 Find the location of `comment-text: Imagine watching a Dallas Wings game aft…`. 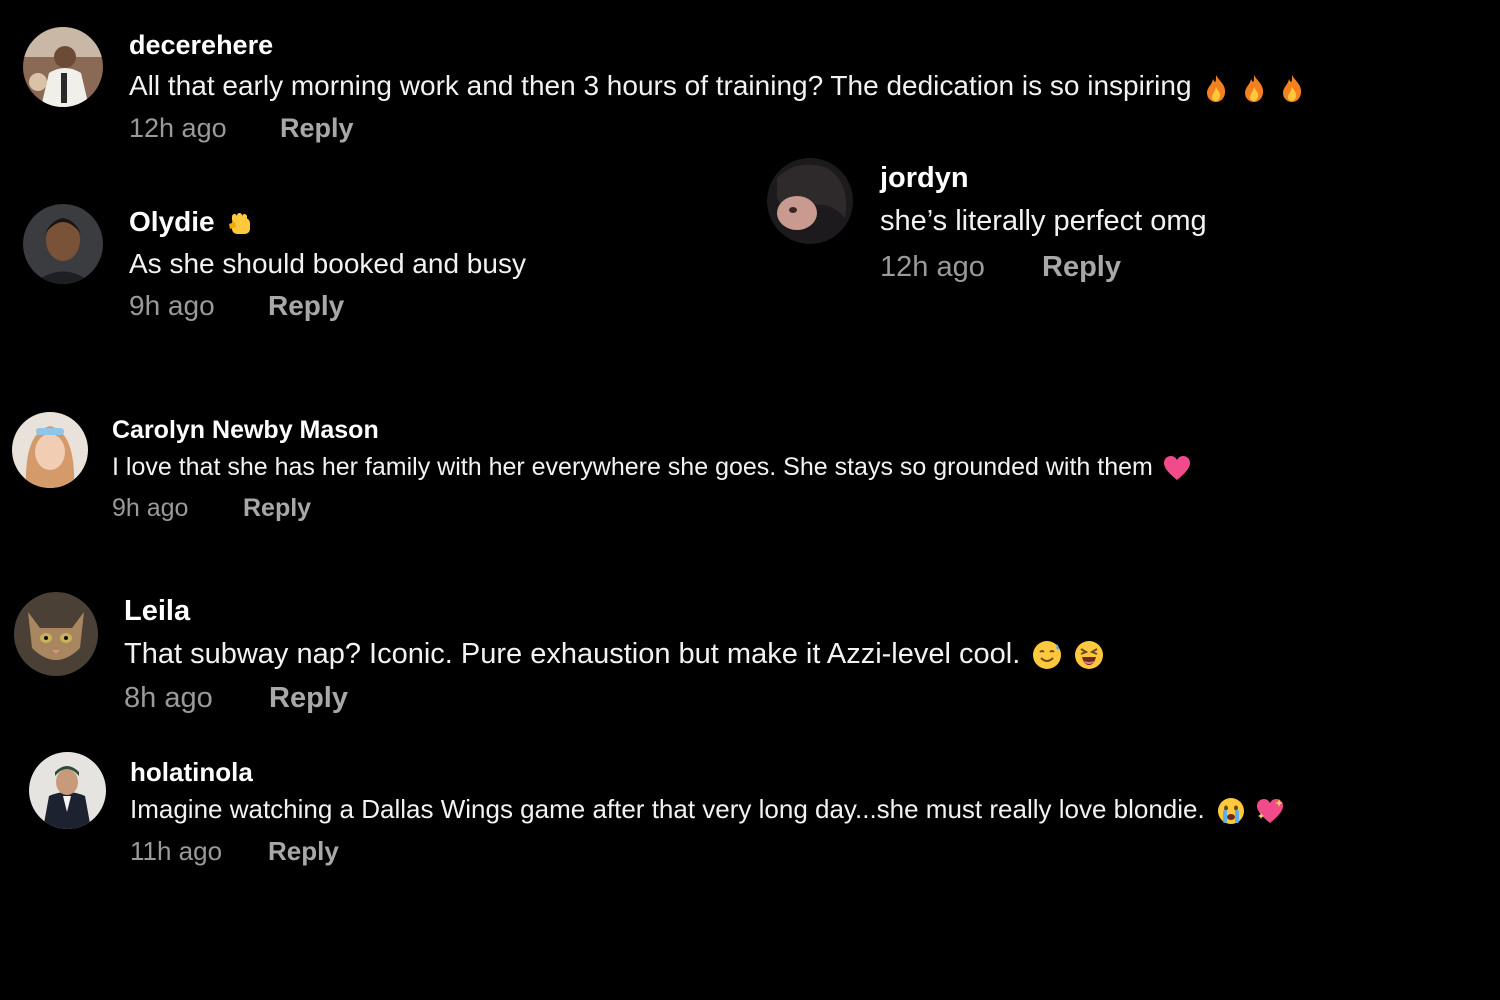

comment-text: Imagine watching a Dallas Wings game aft… is located at coordinates (707, 809).